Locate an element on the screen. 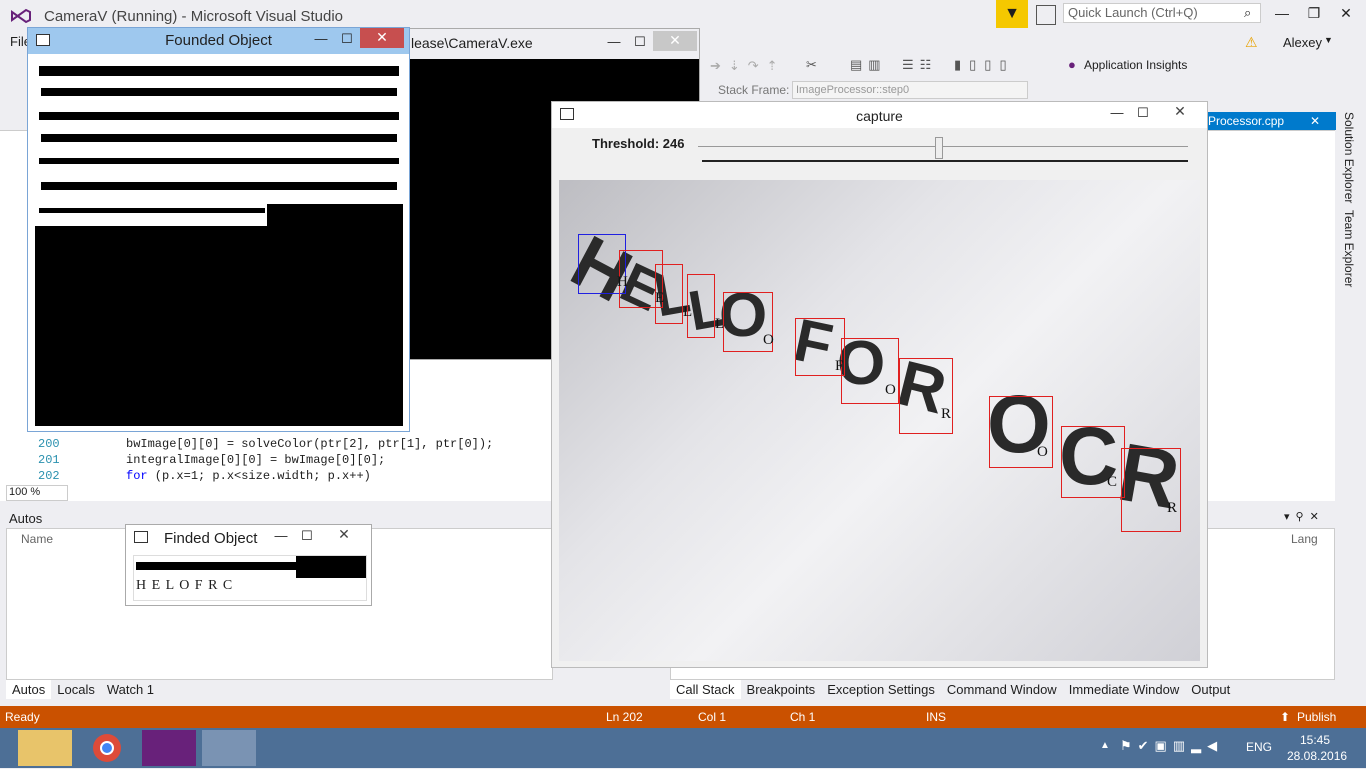 The width and height of the screenshot is (1366, 769). window-icon is located at coordinates (141, 537).